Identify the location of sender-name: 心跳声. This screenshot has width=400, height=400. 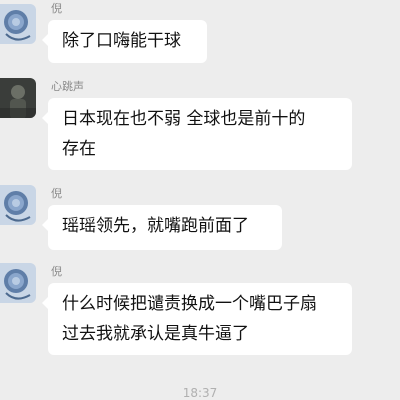
(67, 86).